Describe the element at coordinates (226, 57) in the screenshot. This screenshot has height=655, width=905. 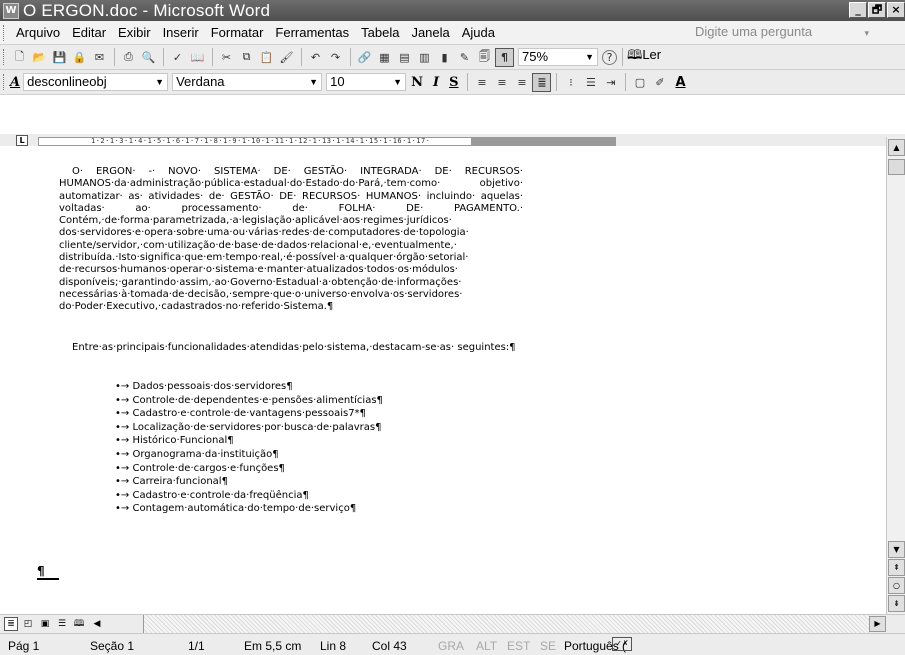
I see `cut-icon: ✂` at that location.